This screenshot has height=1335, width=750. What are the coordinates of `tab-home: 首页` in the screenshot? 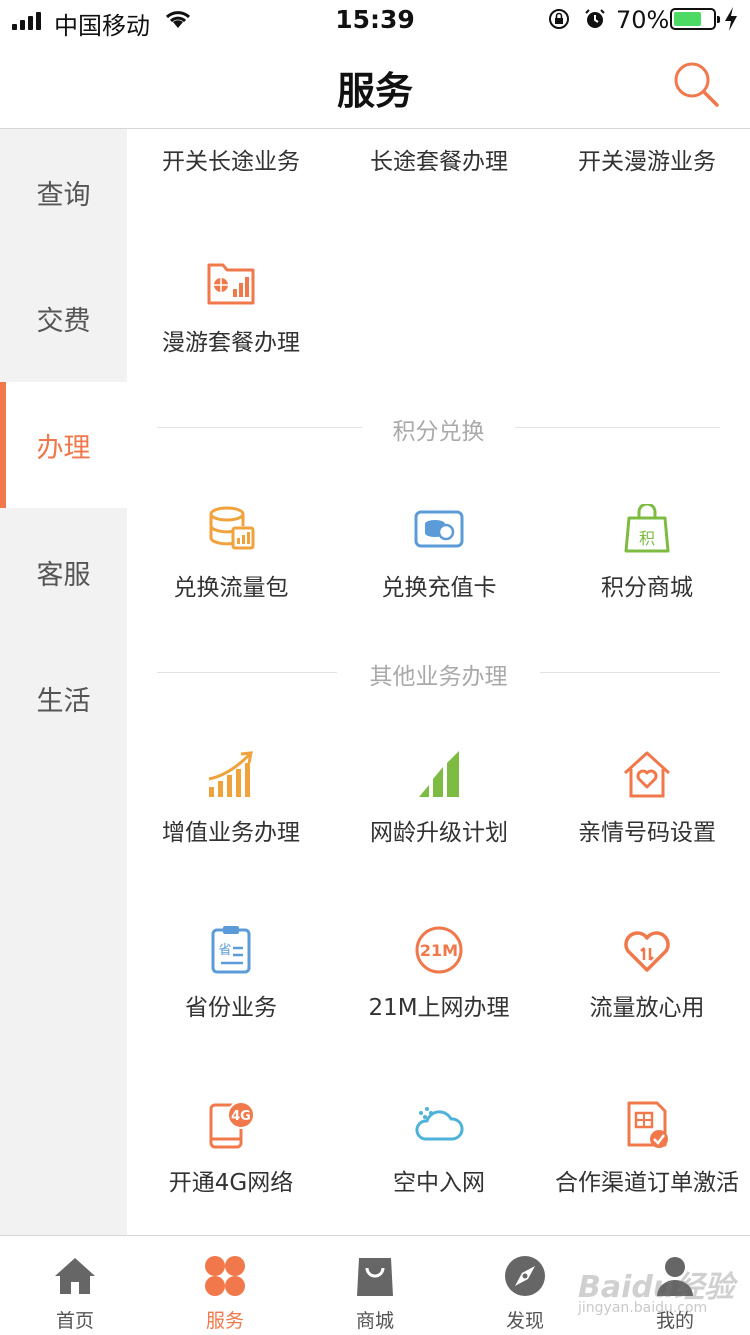 It's located at (75, 1285).